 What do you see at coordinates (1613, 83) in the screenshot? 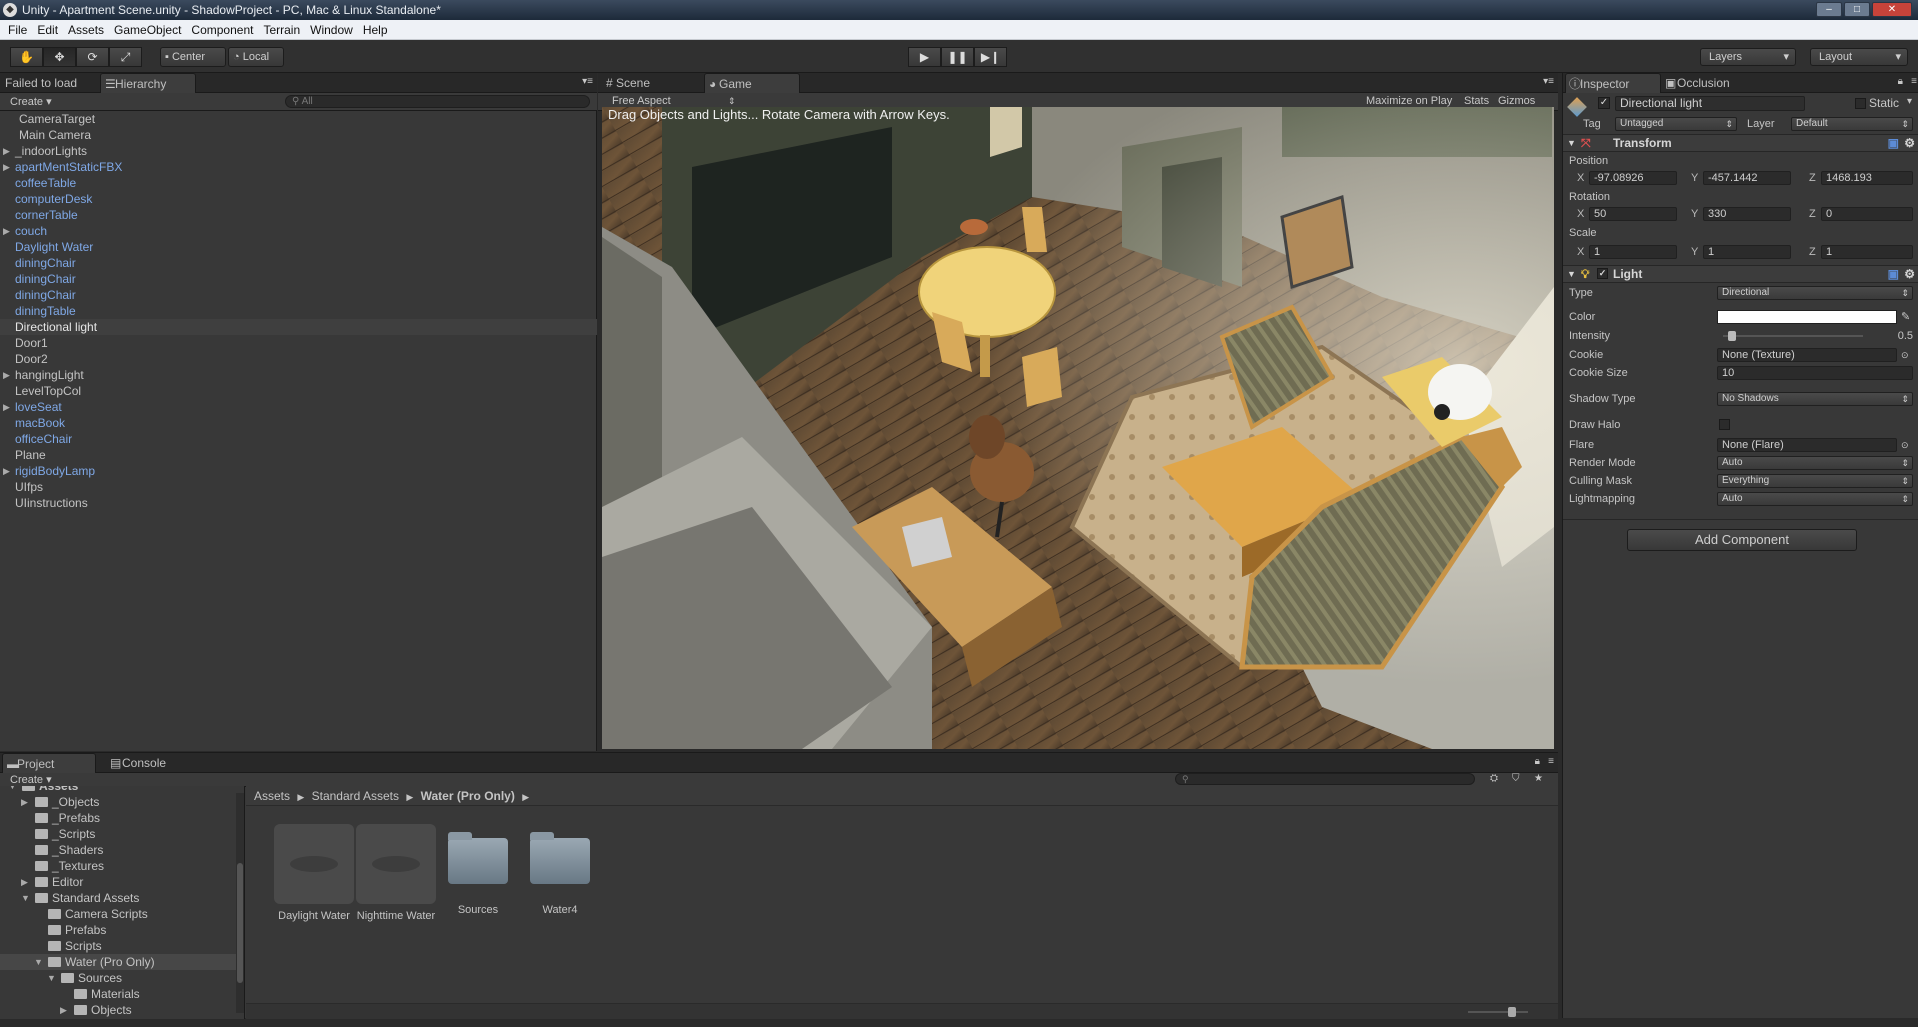
I see `tab-inspector: ⓘ Inspector` at bounding box center [1613, 83].